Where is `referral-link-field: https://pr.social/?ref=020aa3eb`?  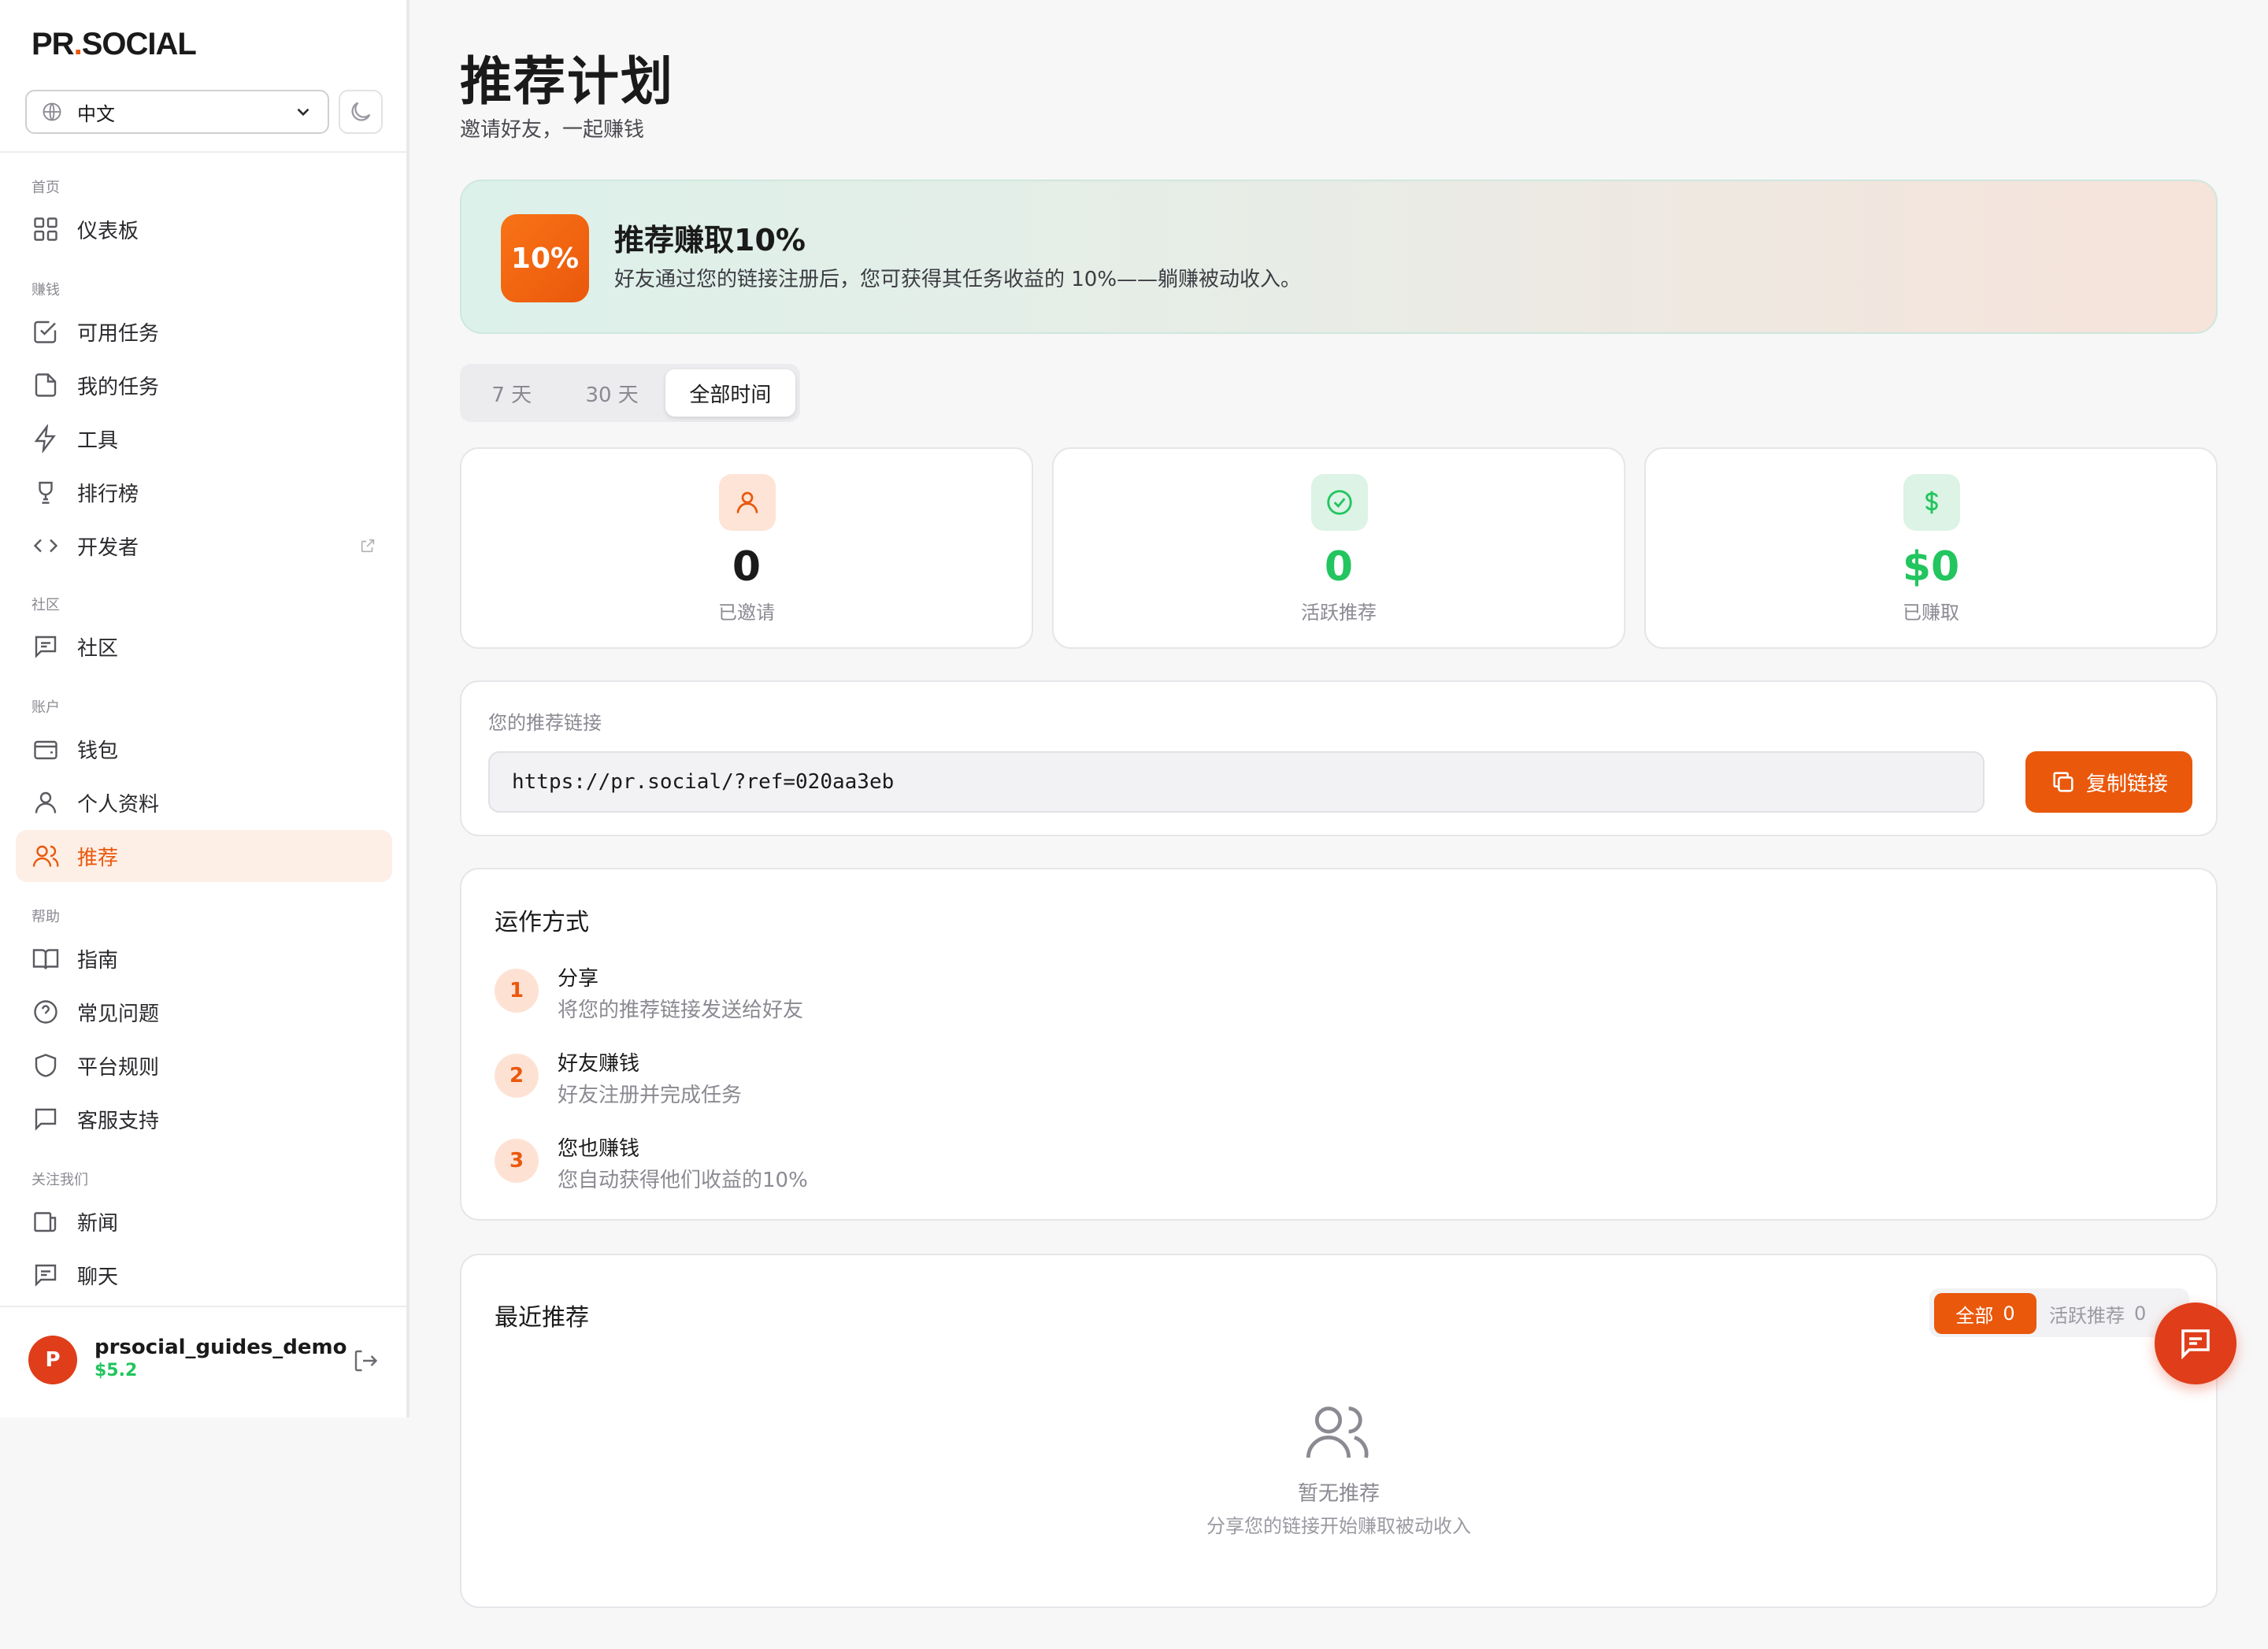
referral-link-field: https://pr.social/?ref=020aa3eb is located at coordinates (1236, 782).